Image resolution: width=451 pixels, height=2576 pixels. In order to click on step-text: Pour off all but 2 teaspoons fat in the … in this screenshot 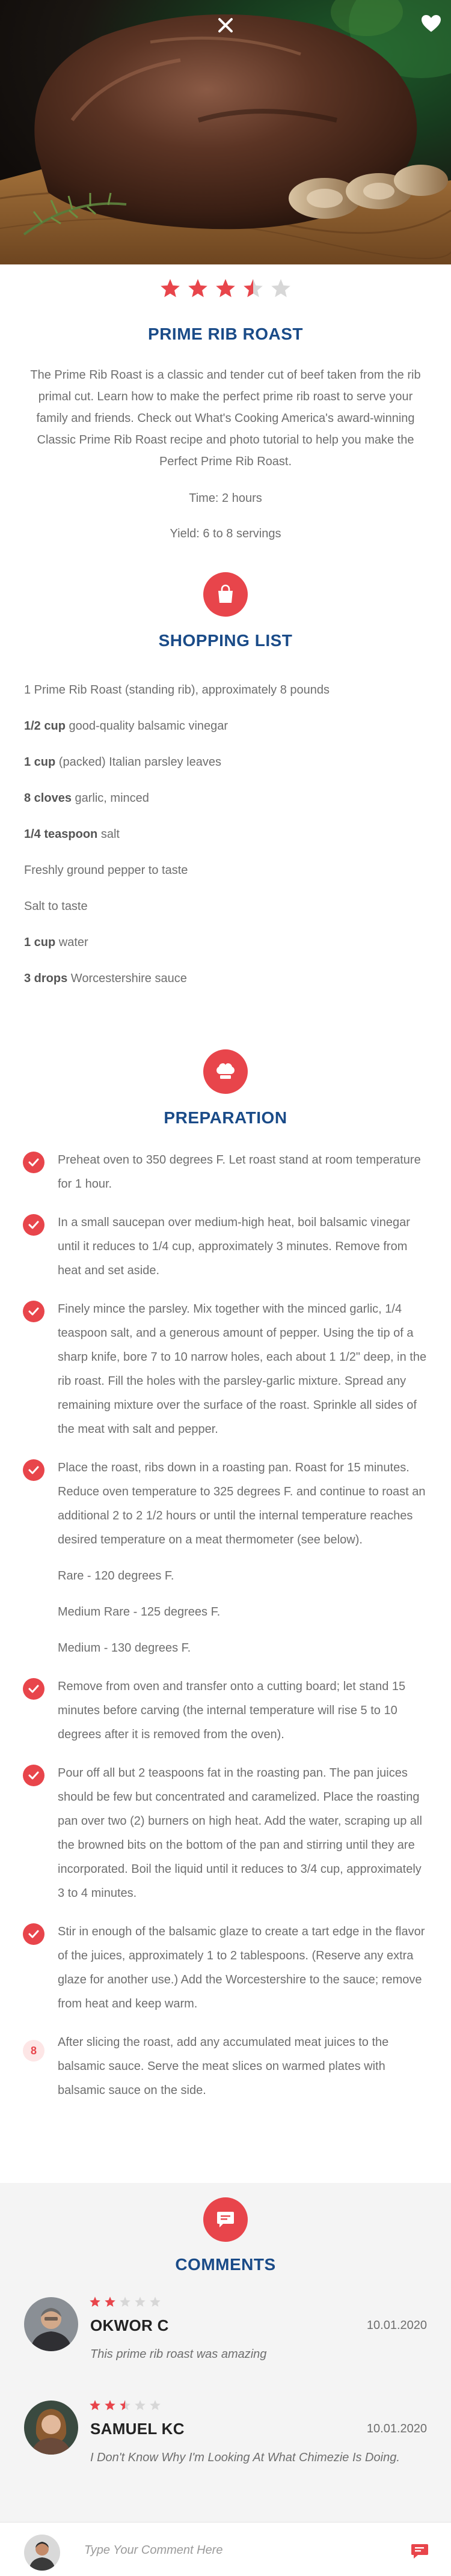, I will do `click(240, 1833)`.